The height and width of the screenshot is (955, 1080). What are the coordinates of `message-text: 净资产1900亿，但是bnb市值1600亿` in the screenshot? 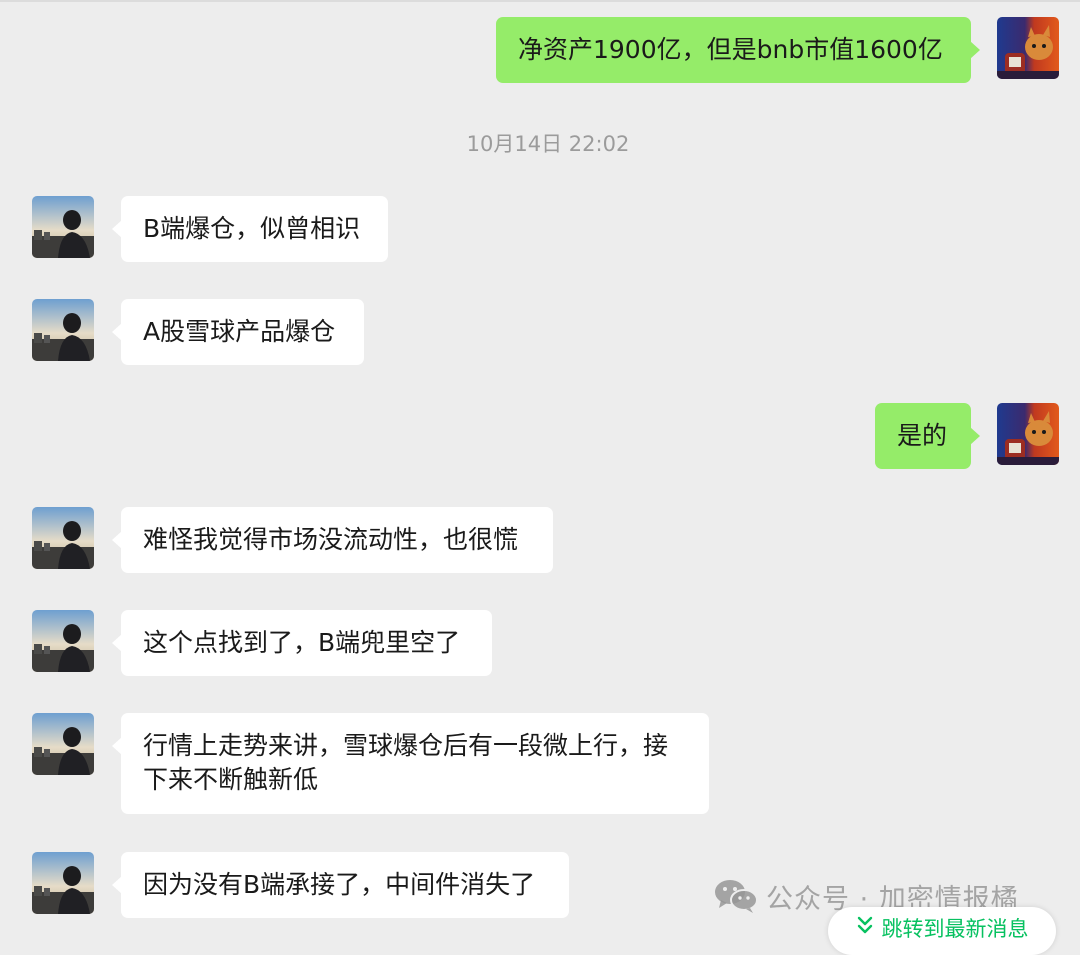 It's located at (730, 49).